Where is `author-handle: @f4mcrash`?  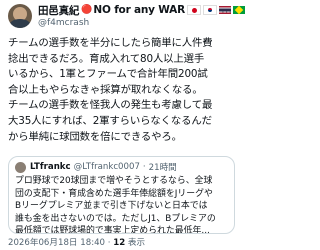 author-handle: @f4mcrash is located at coordinates (63, 23).